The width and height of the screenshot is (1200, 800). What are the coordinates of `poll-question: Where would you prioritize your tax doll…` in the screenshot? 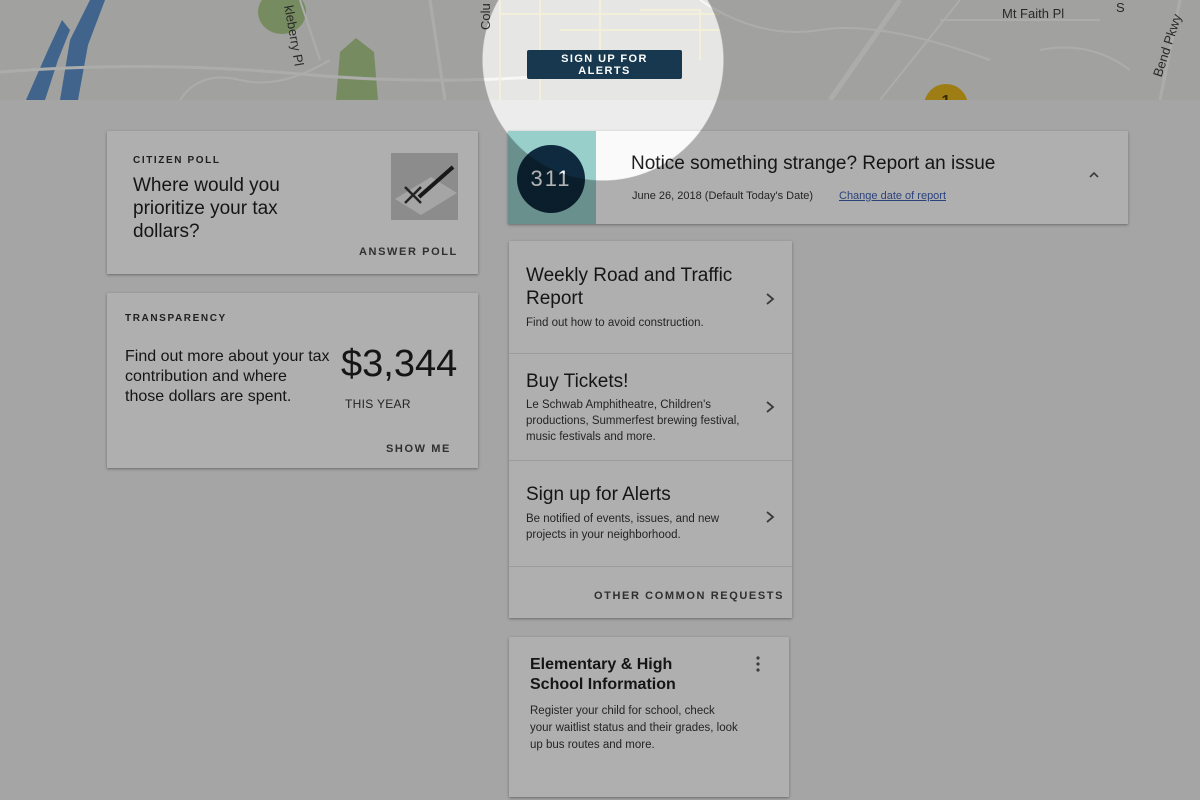 It's located at (206, 208).